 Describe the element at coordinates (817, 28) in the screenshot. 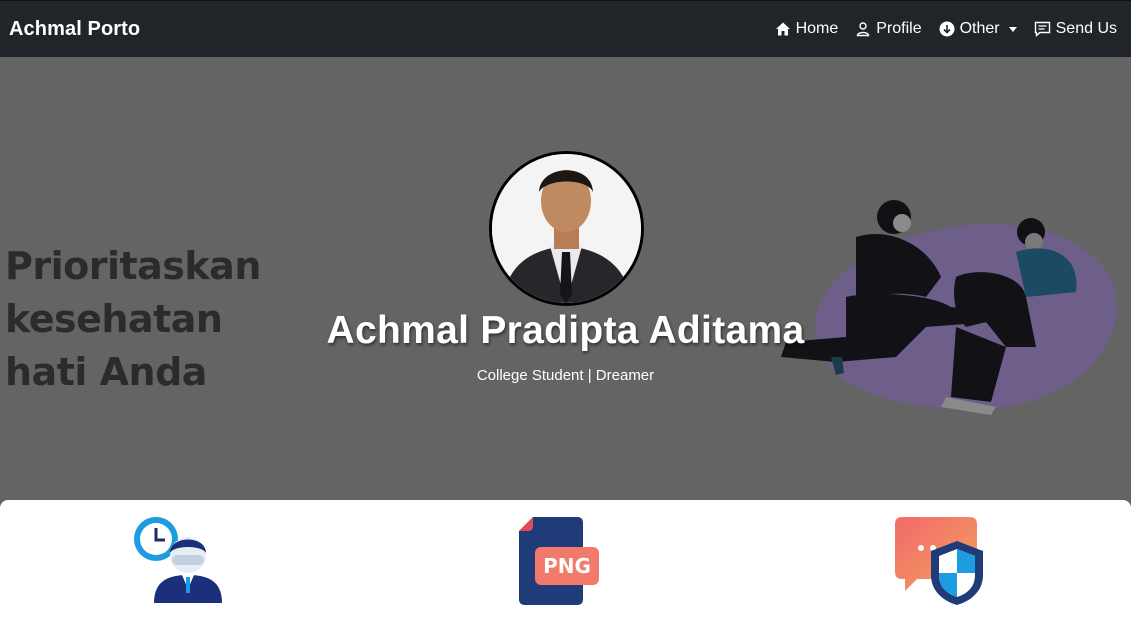

I see `nav-home-label: Home` at that location.